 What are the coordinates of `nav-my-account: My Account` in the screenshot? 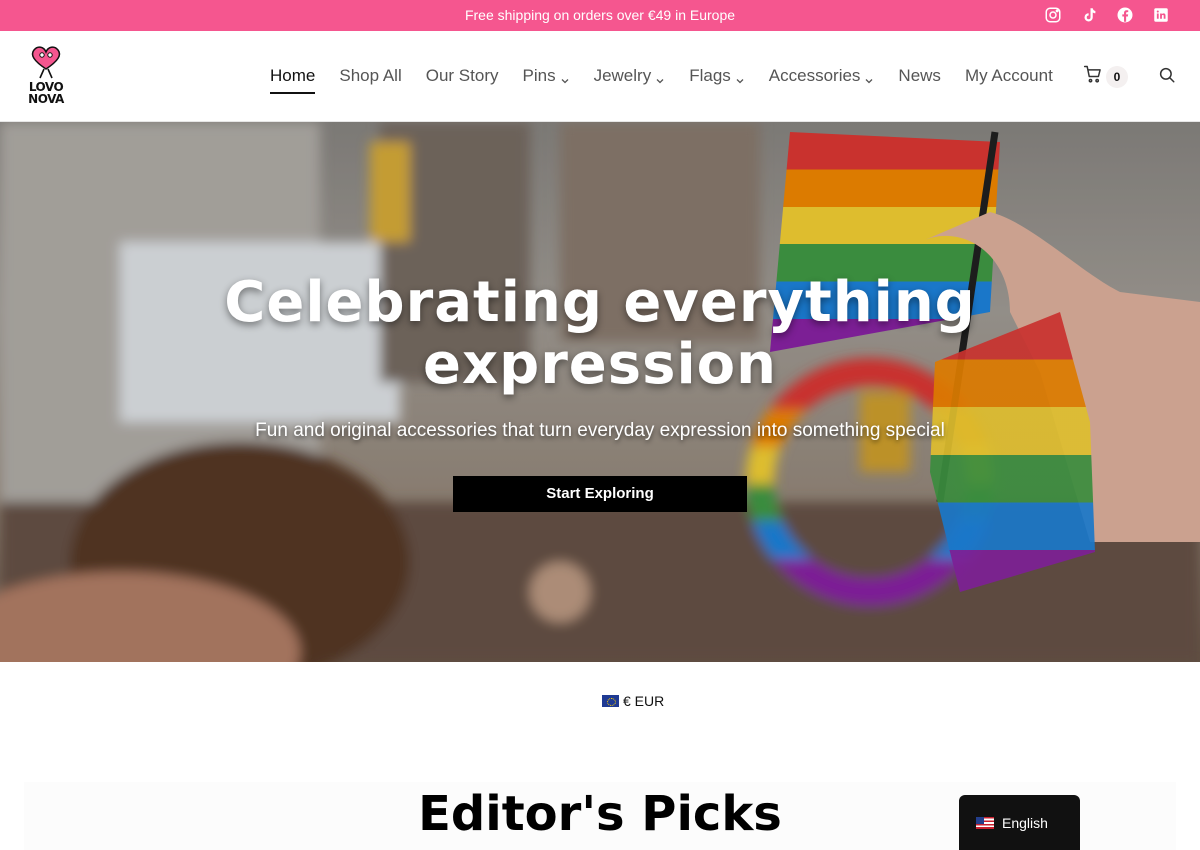 It's located at (1009, 76).